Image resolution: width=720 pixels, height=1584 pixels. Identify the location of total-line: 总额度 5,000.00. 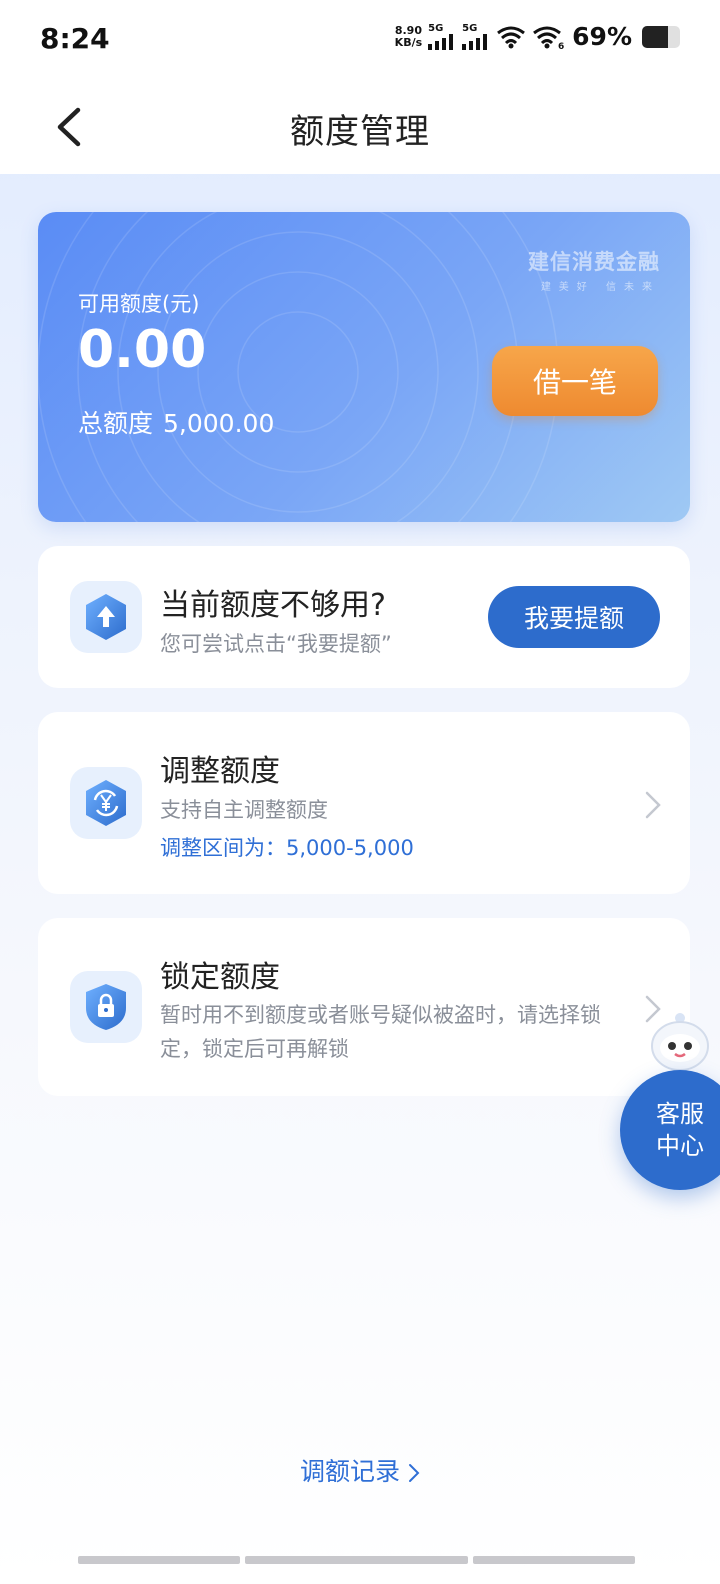
(181, 422).